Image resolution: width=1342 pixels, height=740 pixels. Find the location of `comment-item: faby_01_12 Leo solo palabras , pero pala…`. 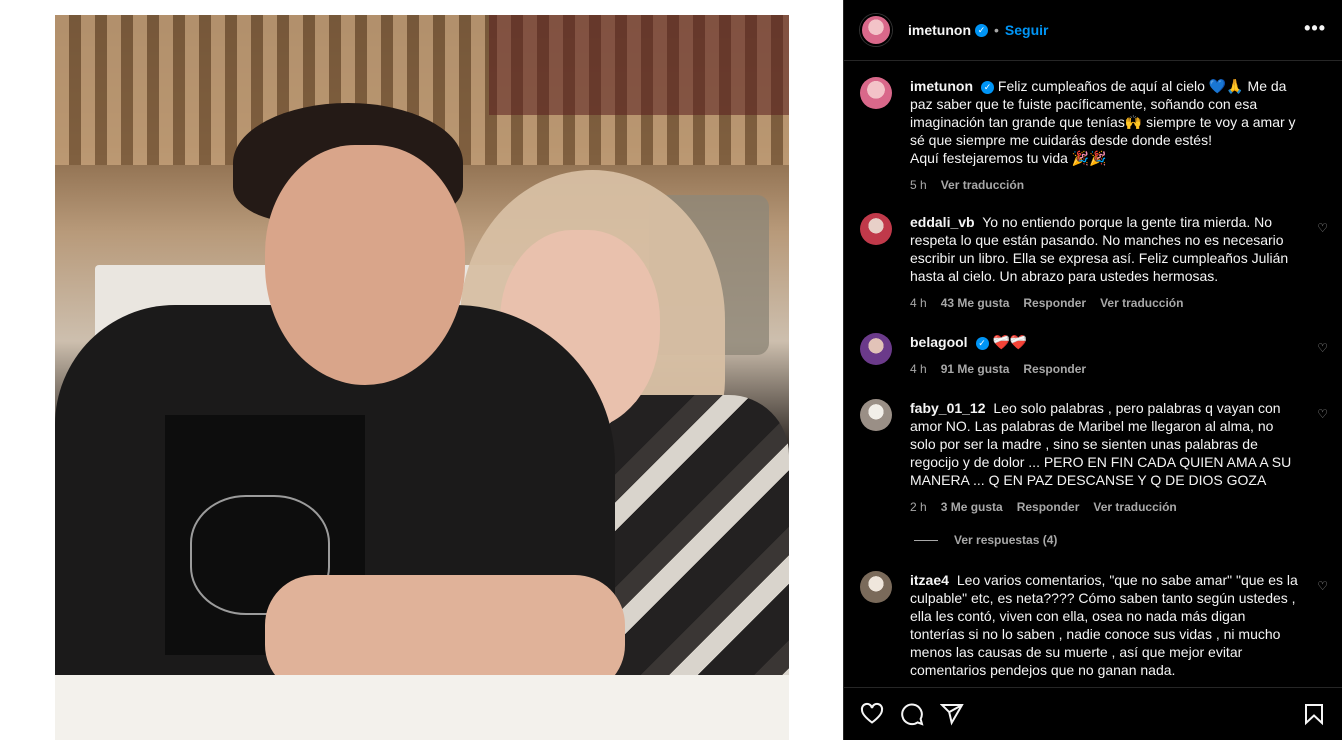

comment-item: faby_01_12 Leo solo palabras , pero pala… is located at coordinates (1094, 457).